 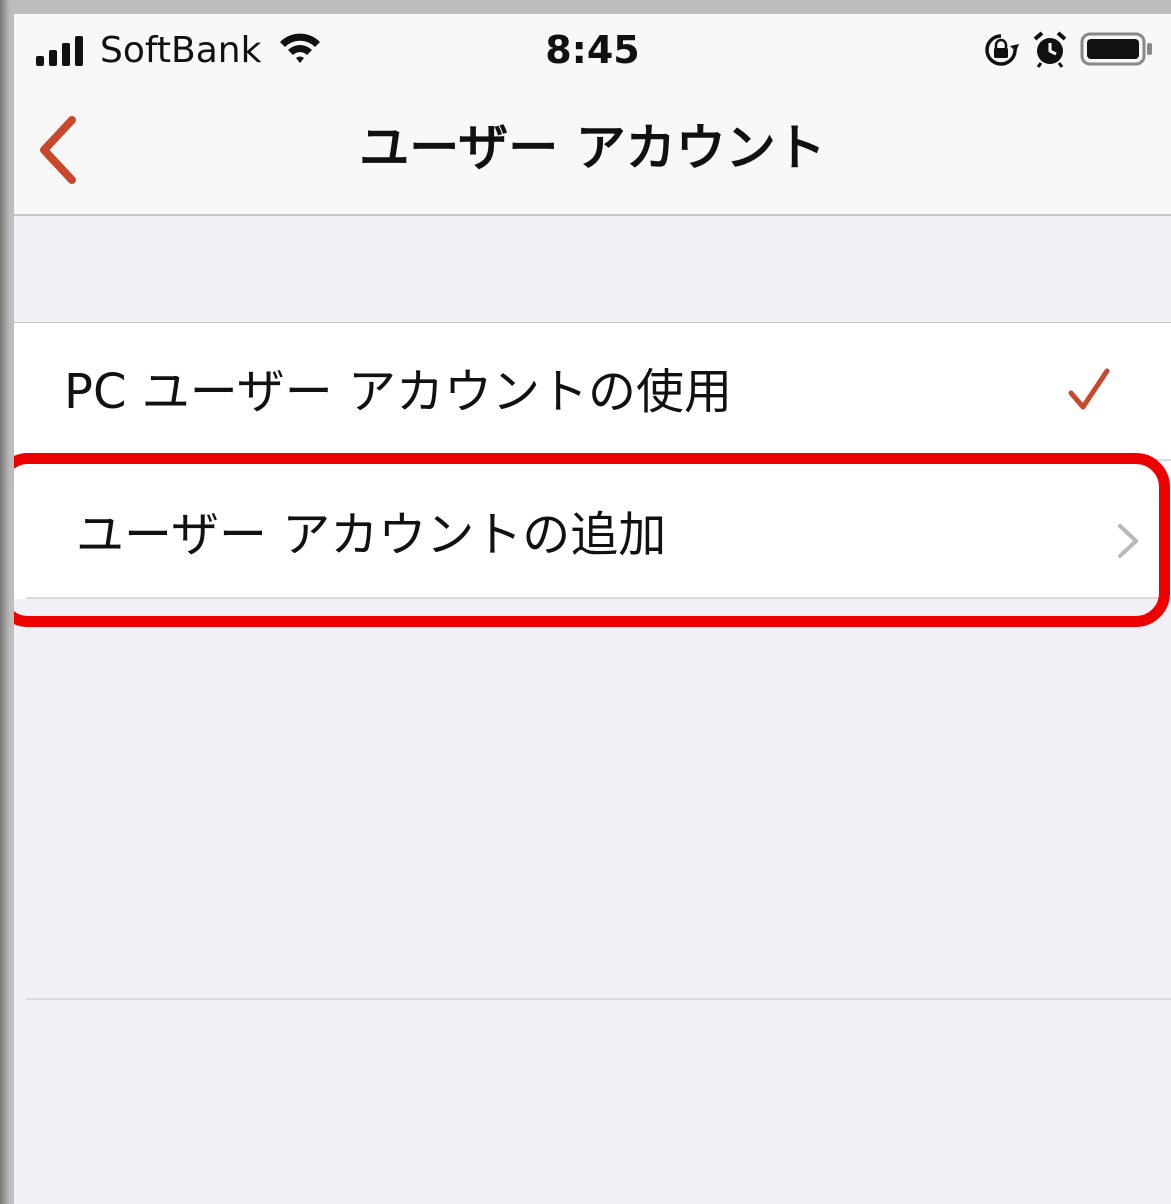 I want to click on list-item-label: ユーザー アカウントの追加, so click(x=371, y=535).